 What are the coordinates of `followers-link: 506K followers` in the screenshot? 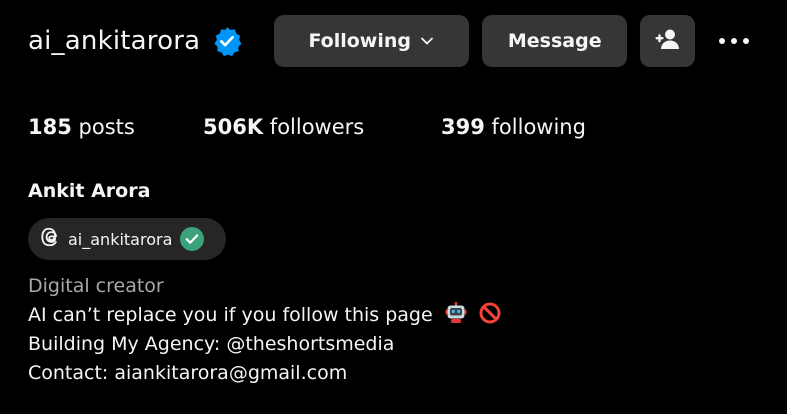 It's located at (322, 127).